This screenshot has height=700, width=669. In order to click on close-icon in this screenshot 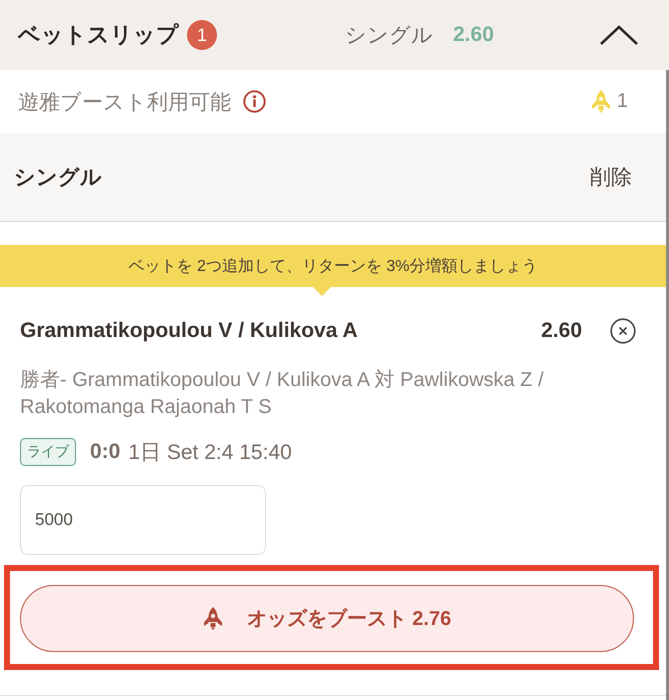, I will do `click(623, 331)`.